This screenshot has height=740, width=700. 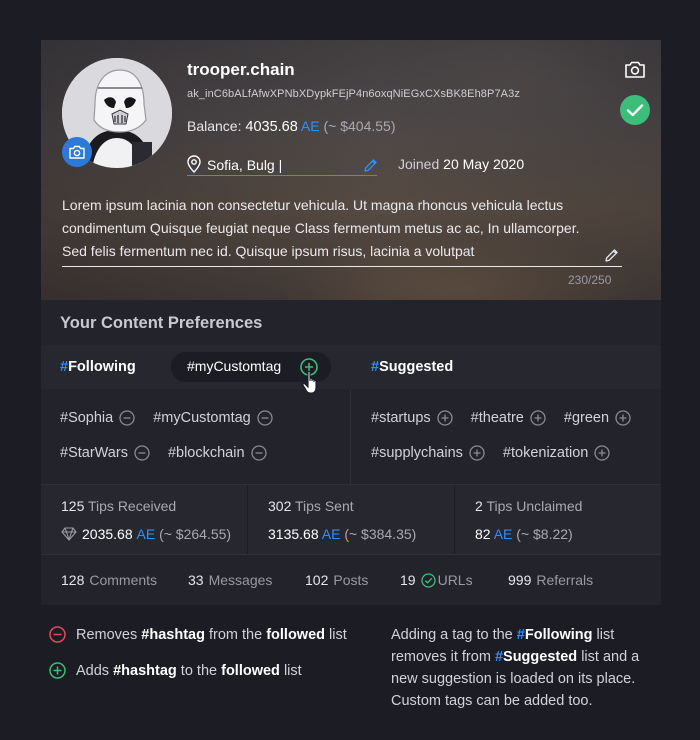 I want to click on suggested-tags-row-1: #startups #theatre #green, so click(x=510, y=418).